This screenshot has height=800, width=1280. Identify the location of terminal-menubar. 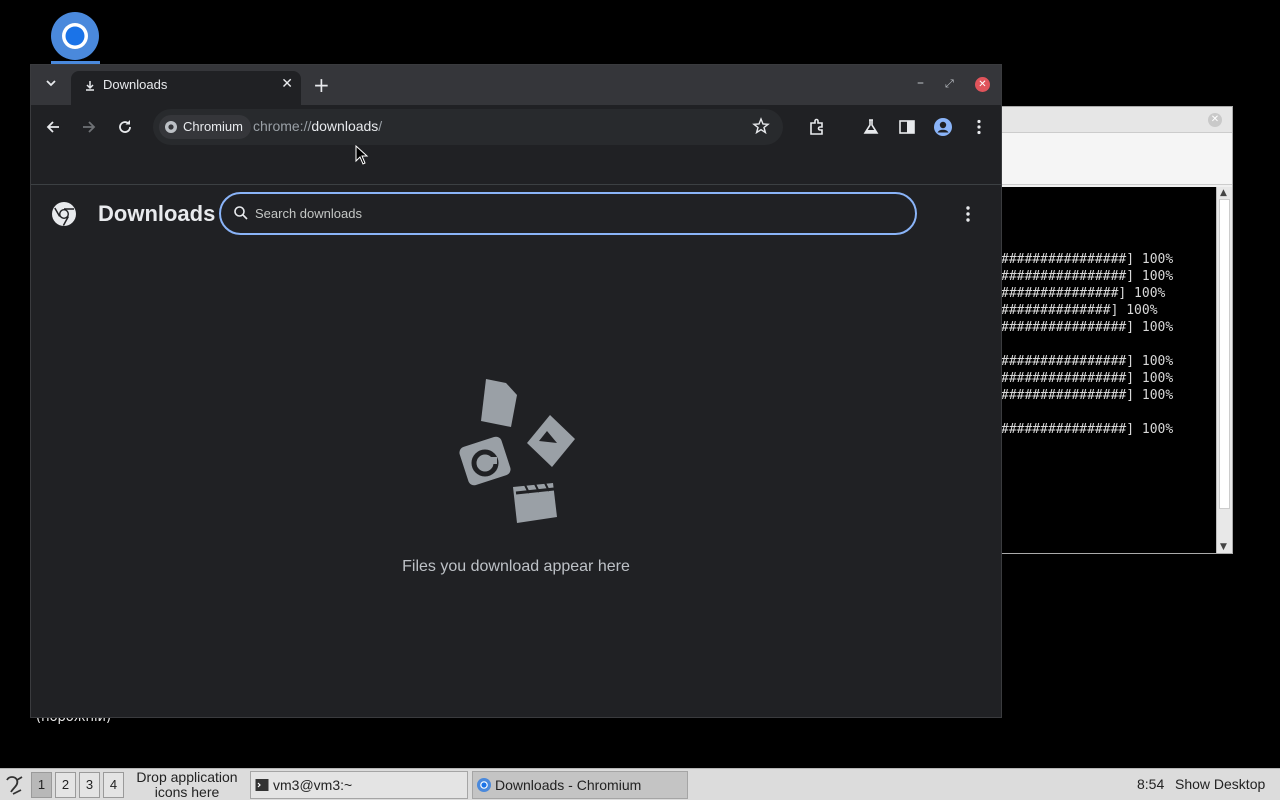
(1116, 159).